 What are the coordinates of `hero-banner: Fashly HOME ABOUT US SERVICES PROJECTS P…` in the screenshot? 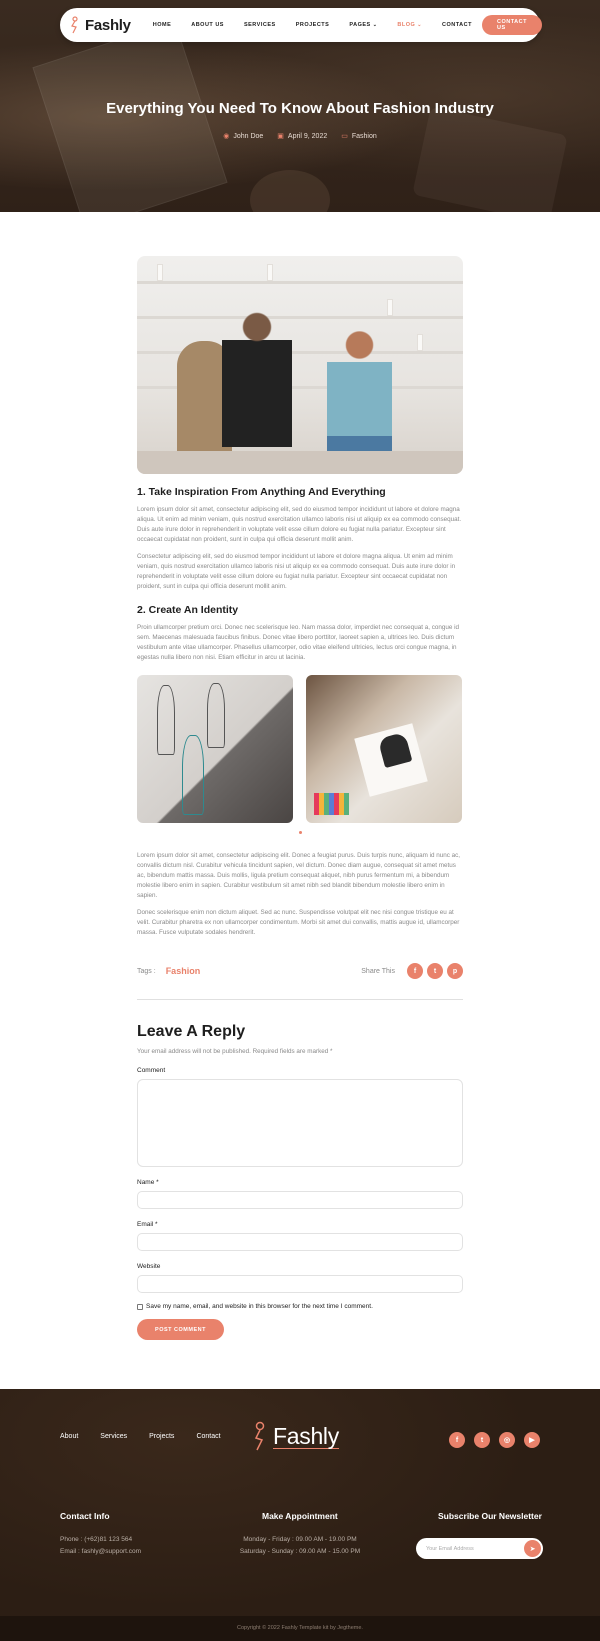 It's located at (300, 106).